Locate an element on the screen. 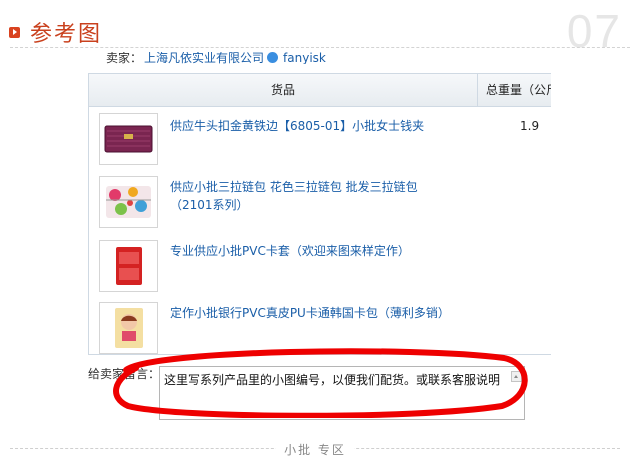 The image size is (630, 471). seller-row: 卖家： 上海凡依实业有限公司 fanyisk is located at coordinates (216, 58).